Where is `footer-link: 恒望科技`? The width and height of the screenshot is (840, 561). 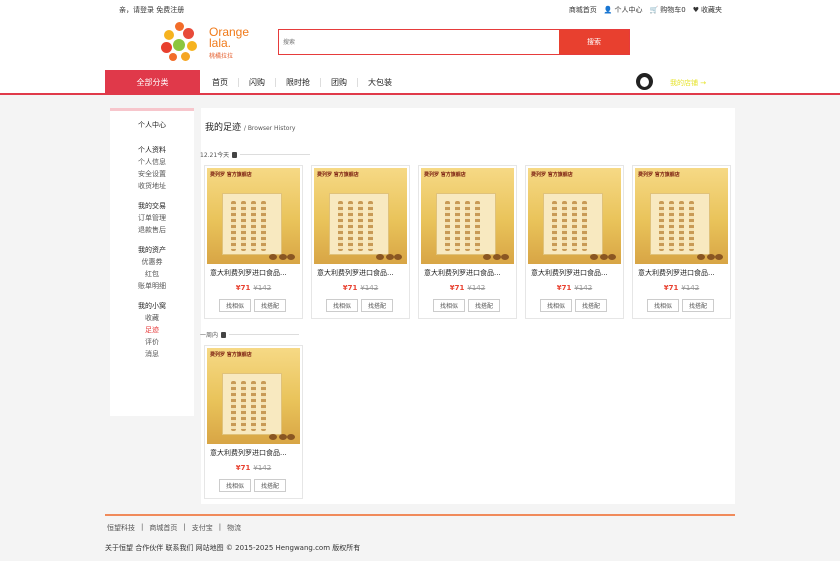
footer-link: 恒望科技 is located at coordinates (121, 528).